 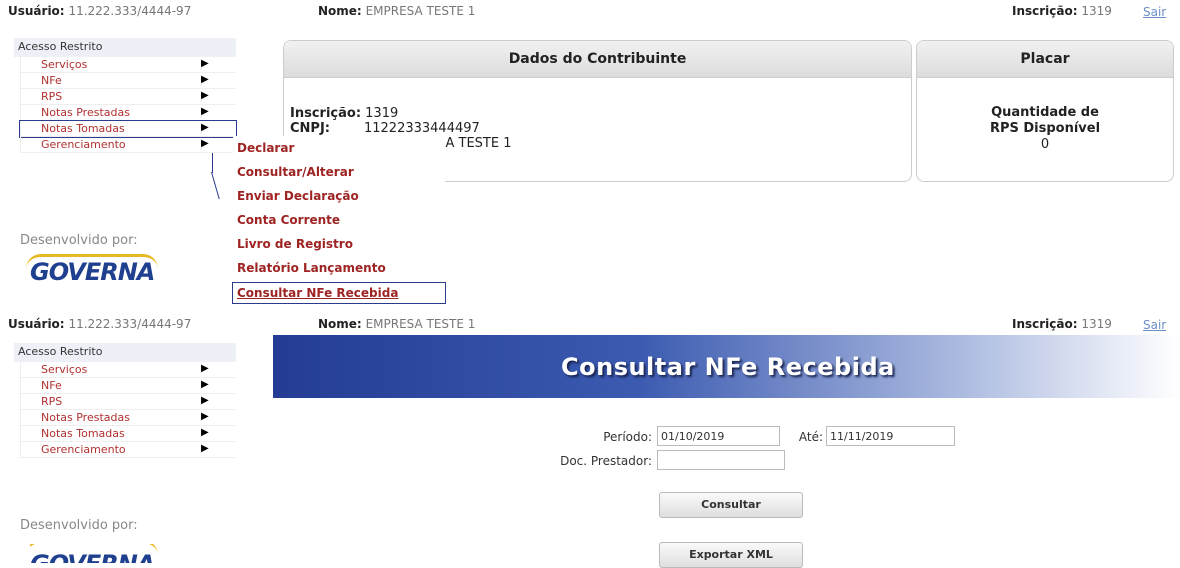 What do you see at coordinates (627, 437) in the screenshot?
I see `periodo-label: Período:` at bounding box center [627, 437].